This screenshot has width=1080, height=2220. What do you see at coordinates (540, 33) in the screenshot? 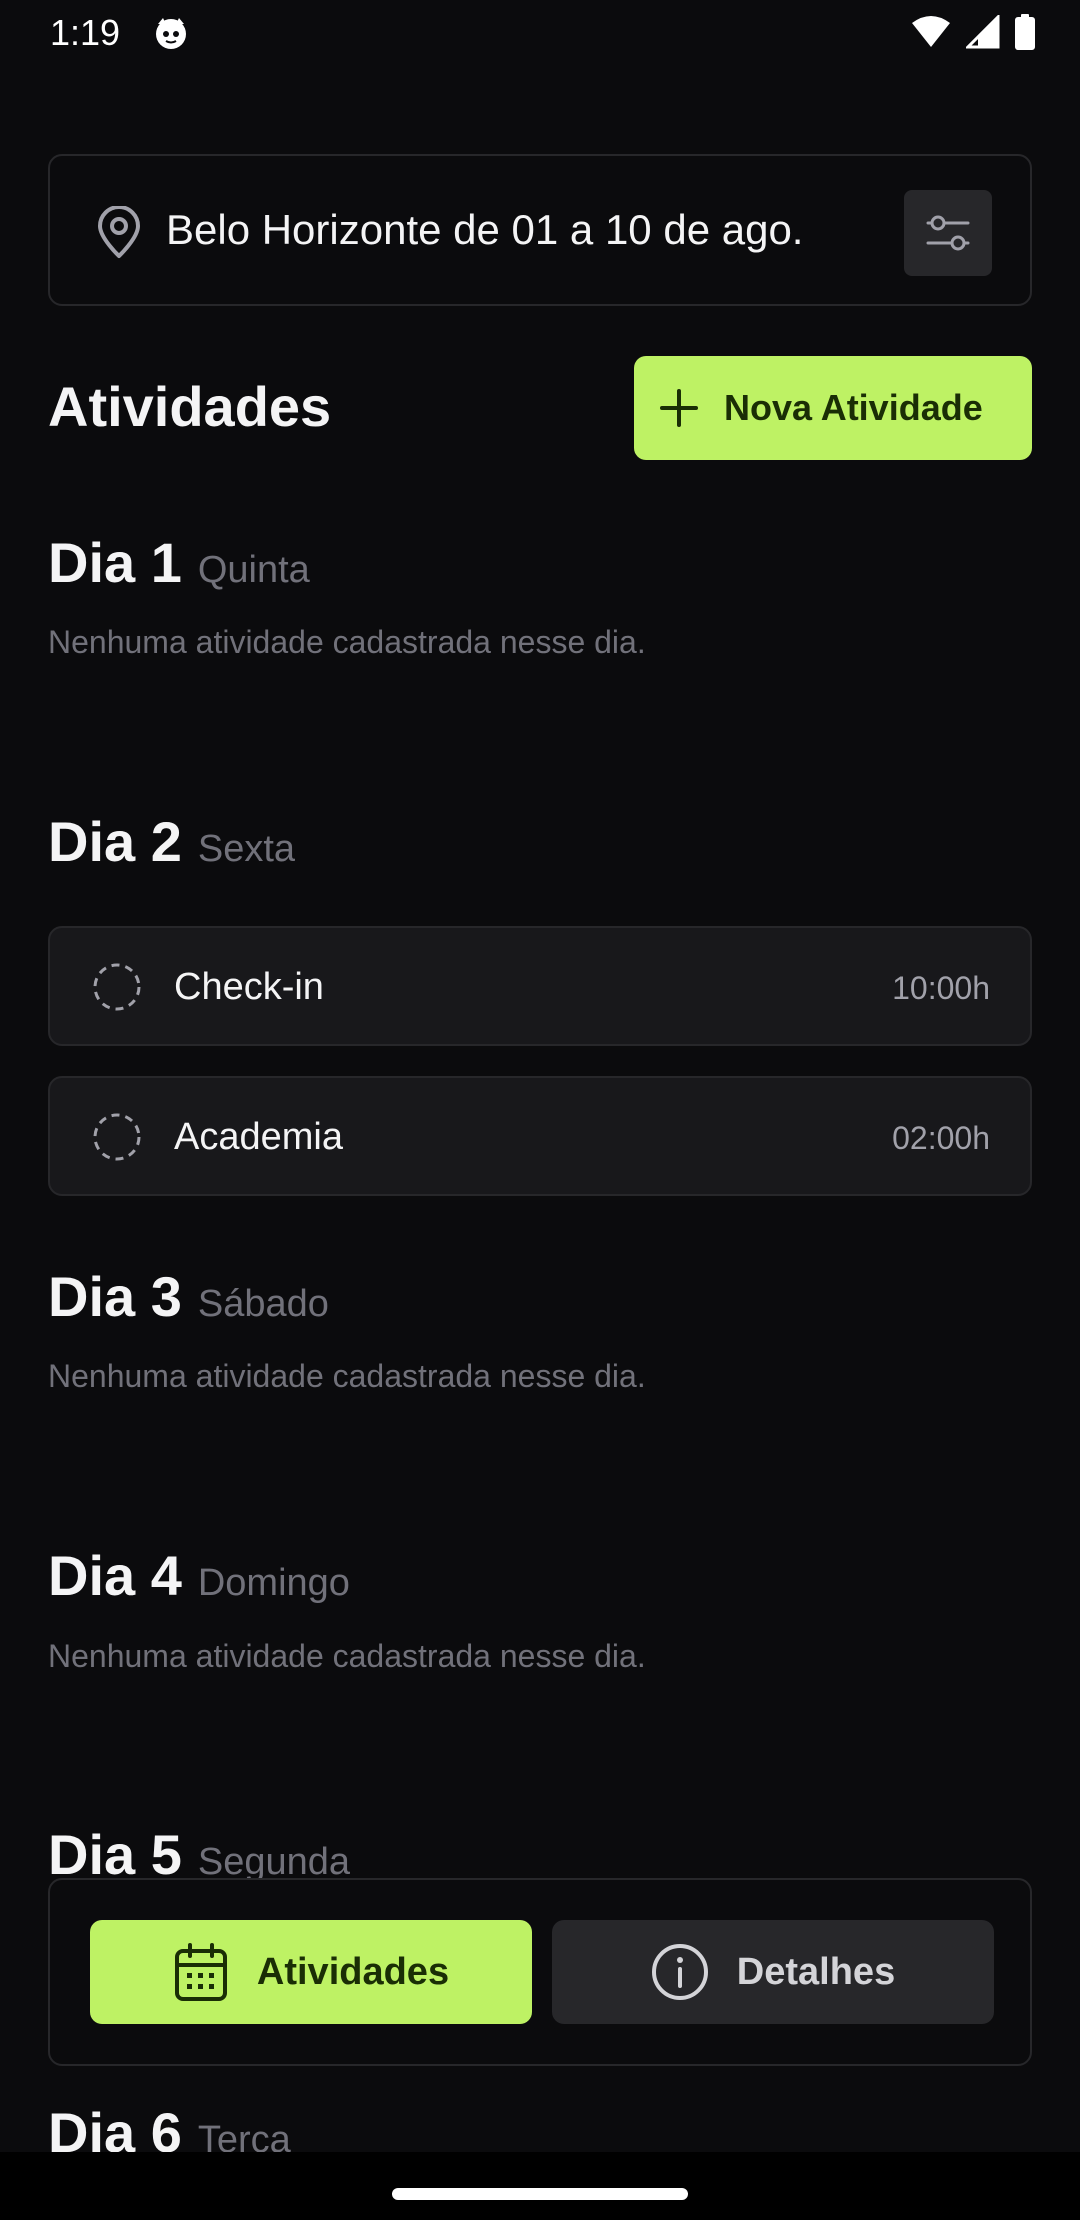
I see `status-bar: 1:19` at bounding box center [540, 33].